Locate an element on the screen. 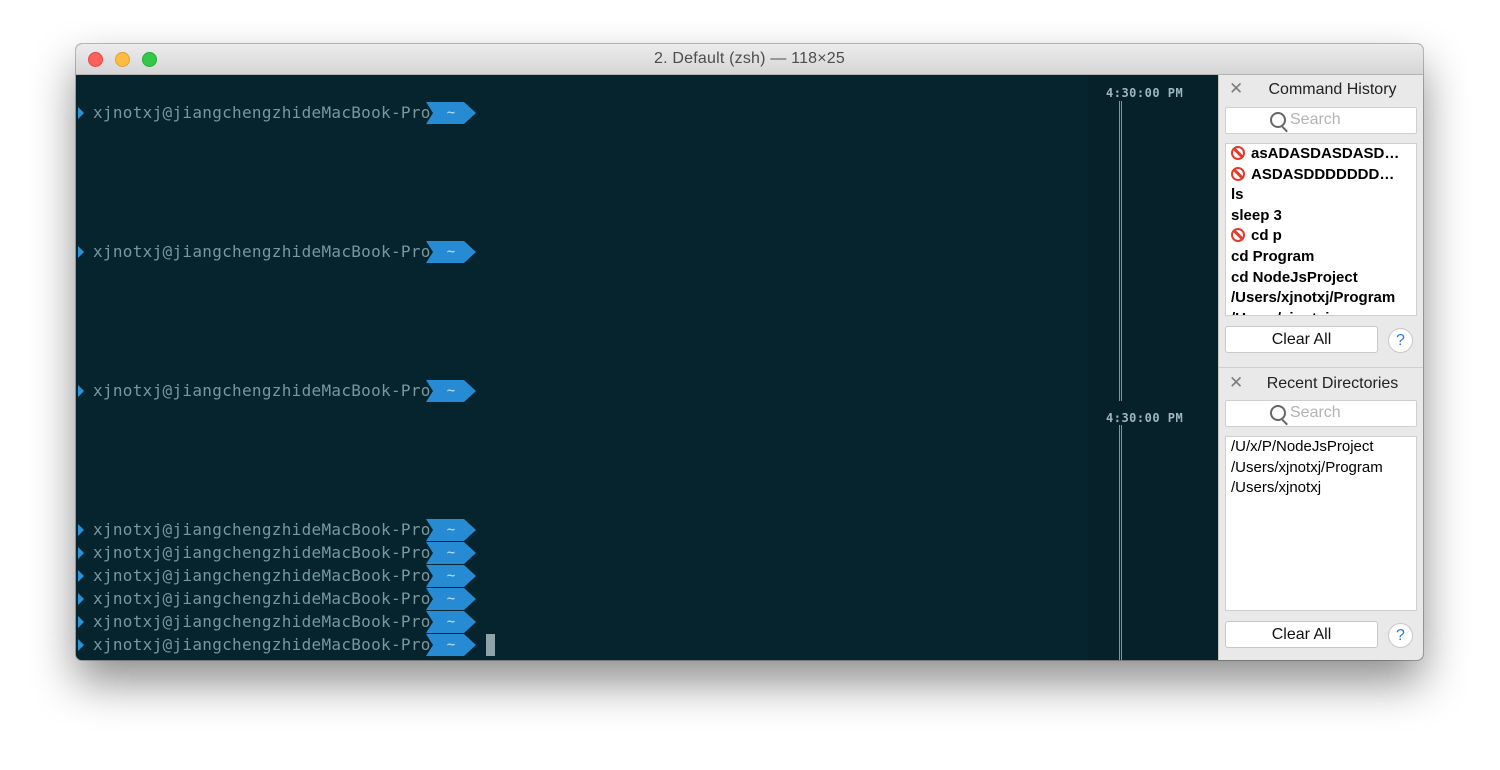  history-item: ls is located at coordinates (1321, 195).